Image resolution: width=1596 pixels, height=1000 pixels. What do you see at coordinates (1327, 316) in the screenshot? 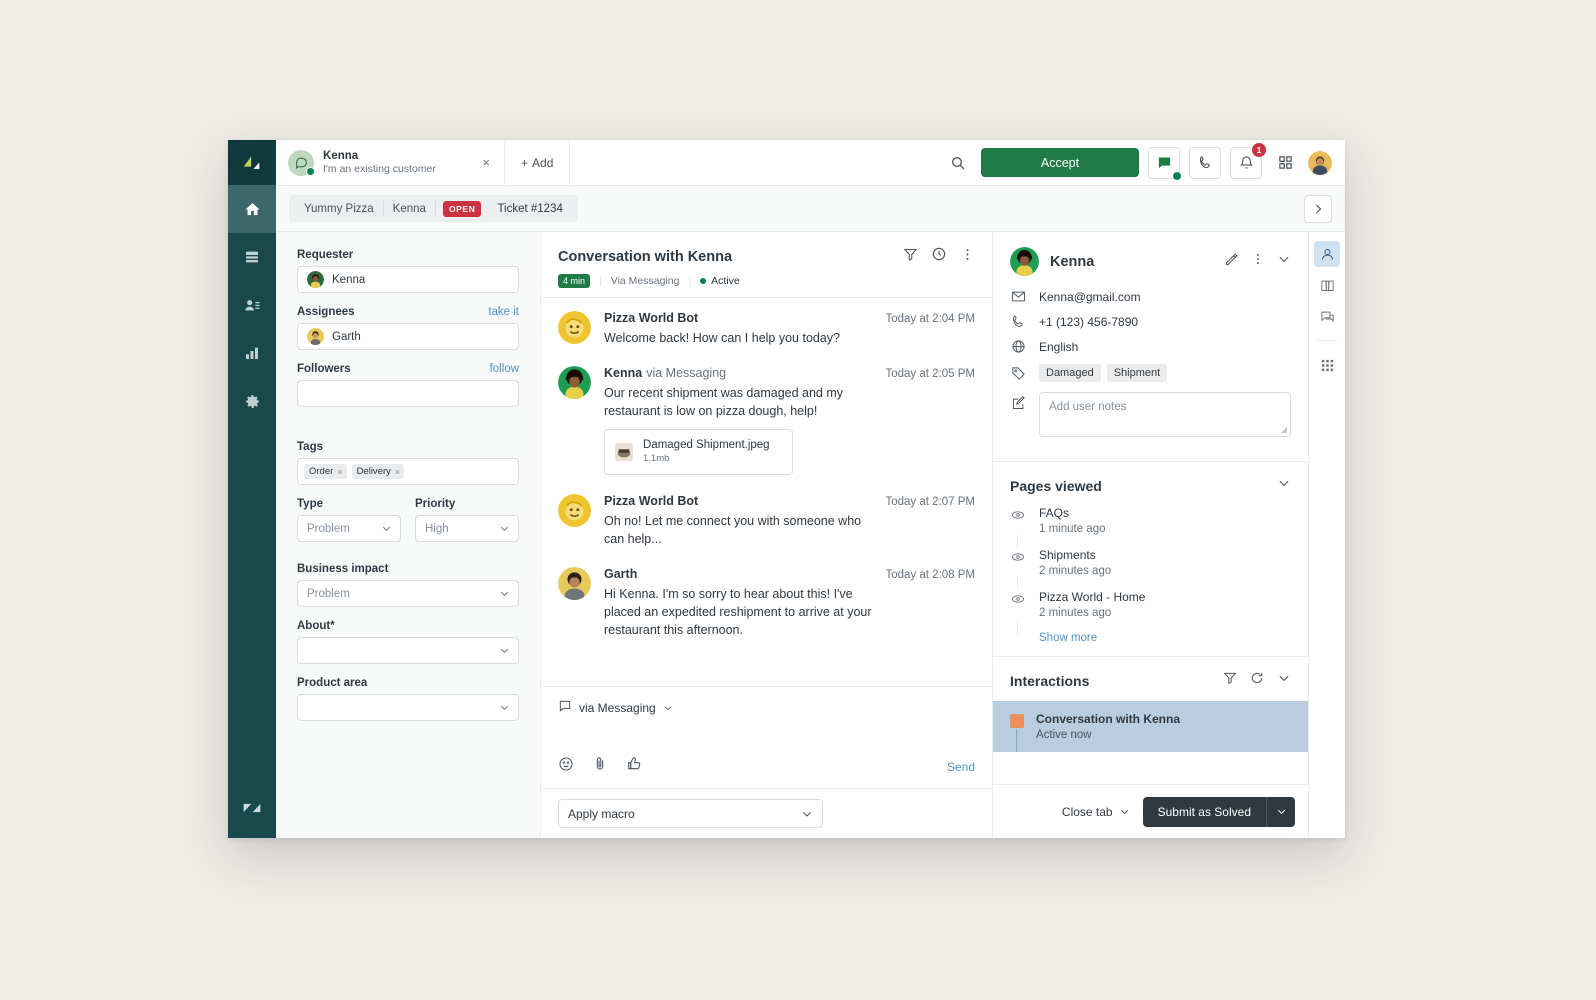
I see `conversations-icon` at bounding box center [1327, 316].